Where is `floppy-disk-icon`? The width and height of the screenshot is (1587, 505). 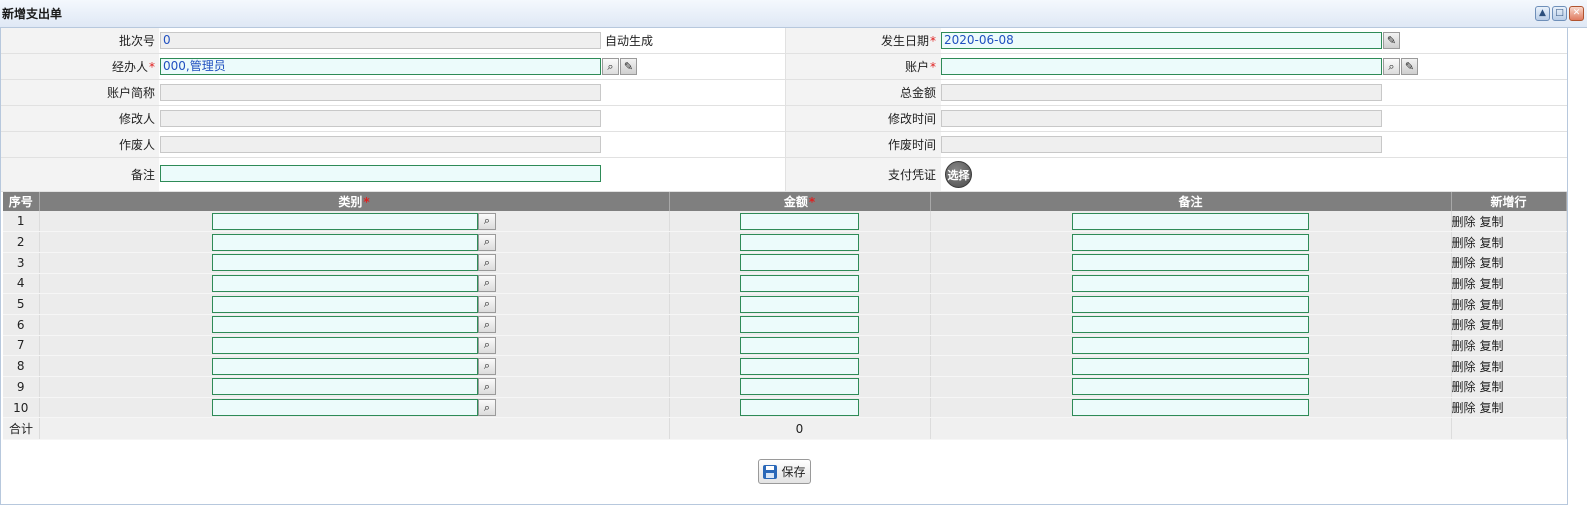 floppy-disk-icon is located at coordinates (770, 471).